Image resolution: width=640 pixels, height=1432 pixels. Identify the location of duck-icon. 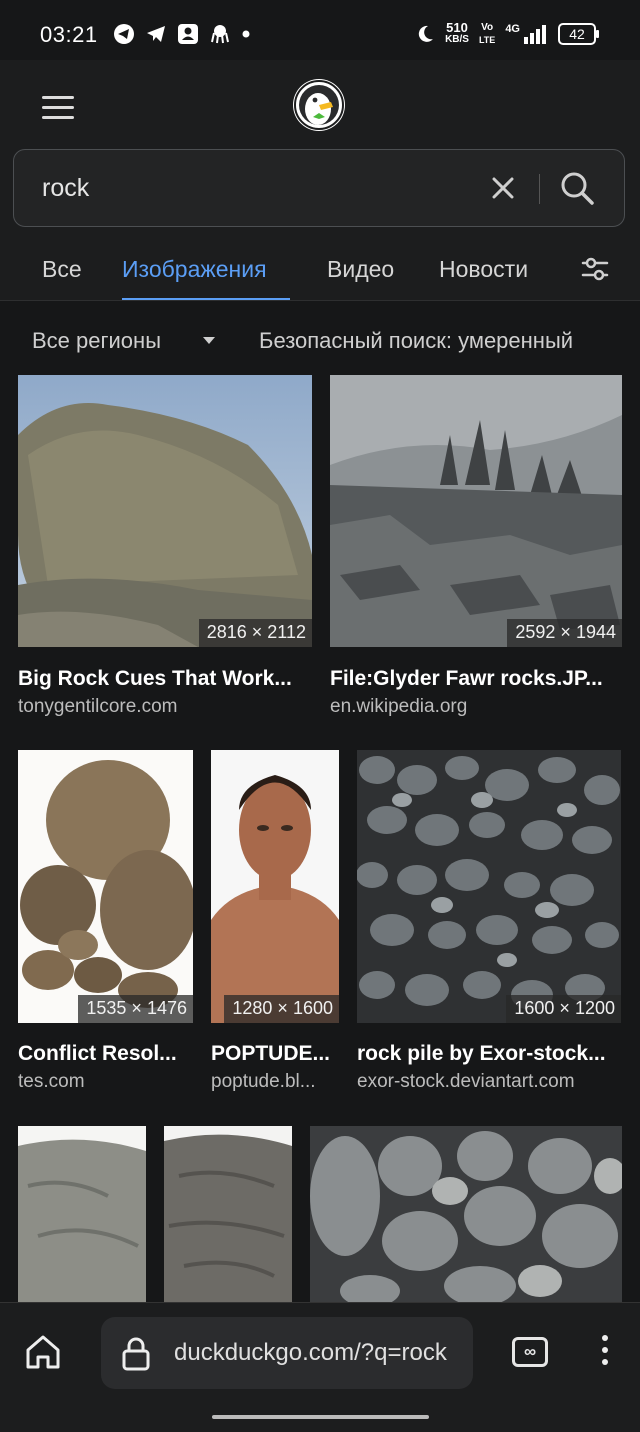
(319, 105).